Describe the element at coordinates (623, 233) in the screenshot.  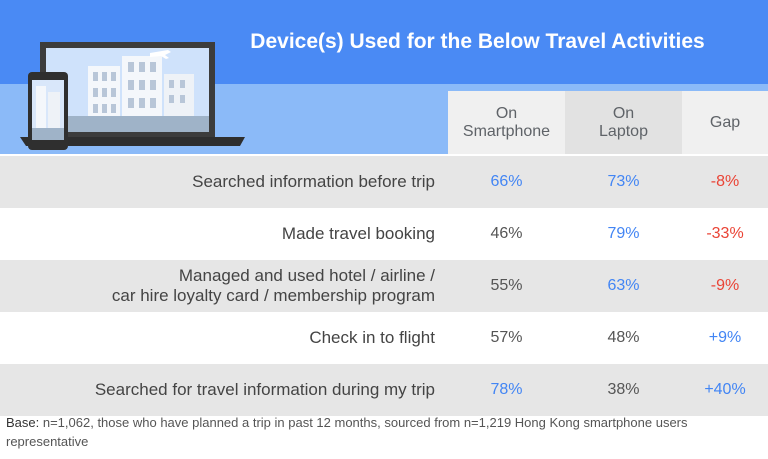
I see `laptop-value: 79%` at that location.